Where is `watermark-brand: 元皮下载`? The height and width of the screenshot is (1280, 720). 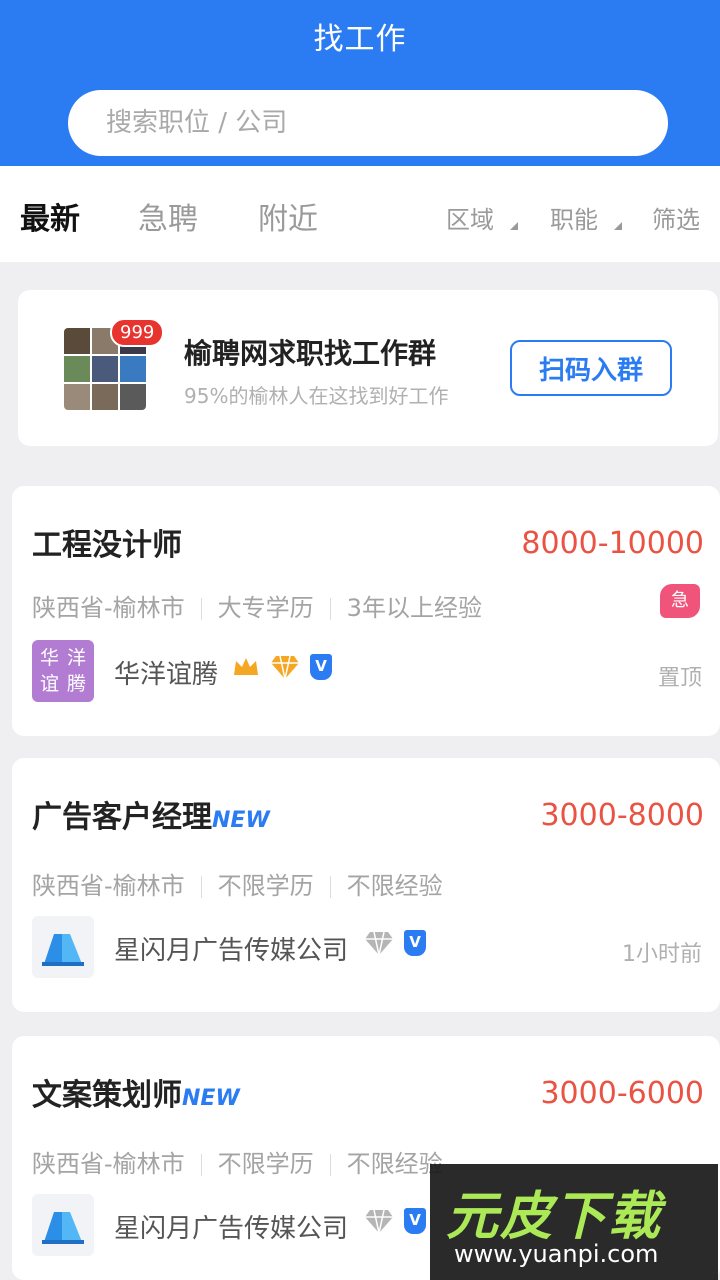
watermark-brand: 元皮下载 is located at coordinates (554, 1217).